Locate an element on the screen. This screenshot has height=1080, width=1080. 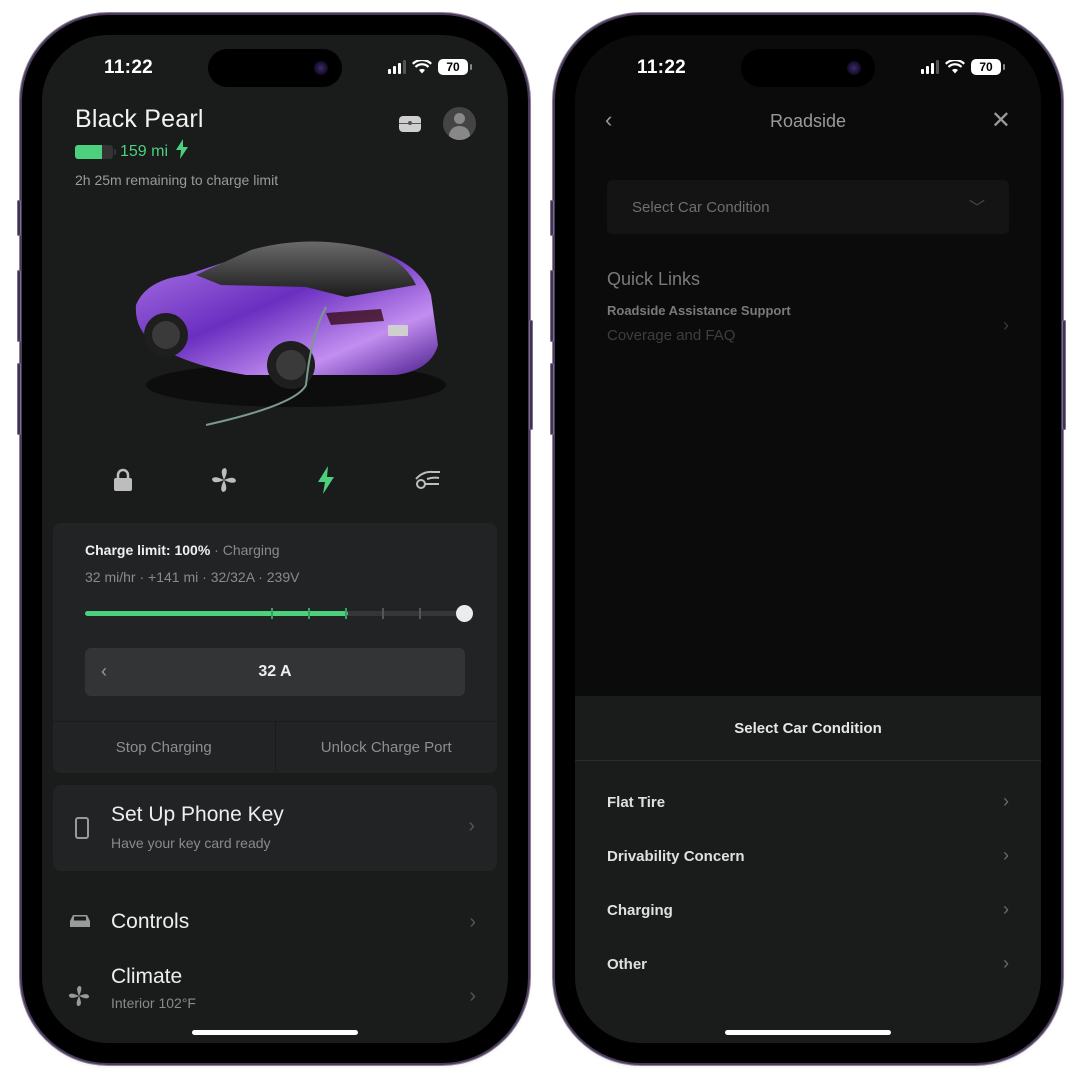
menu-item-controls: Controls › is located at coordinates (275, 923).